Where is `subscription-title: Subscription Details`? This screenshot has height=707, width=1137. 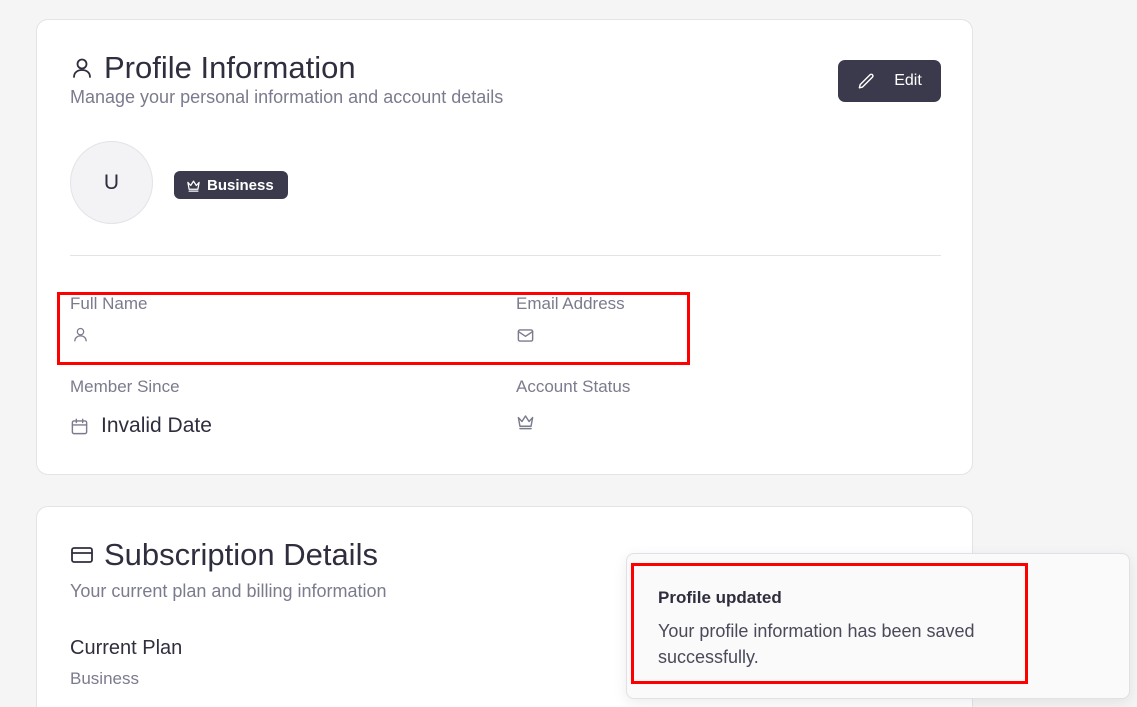 subscription-title: Subscription Details is located at coordinates (241, 554).